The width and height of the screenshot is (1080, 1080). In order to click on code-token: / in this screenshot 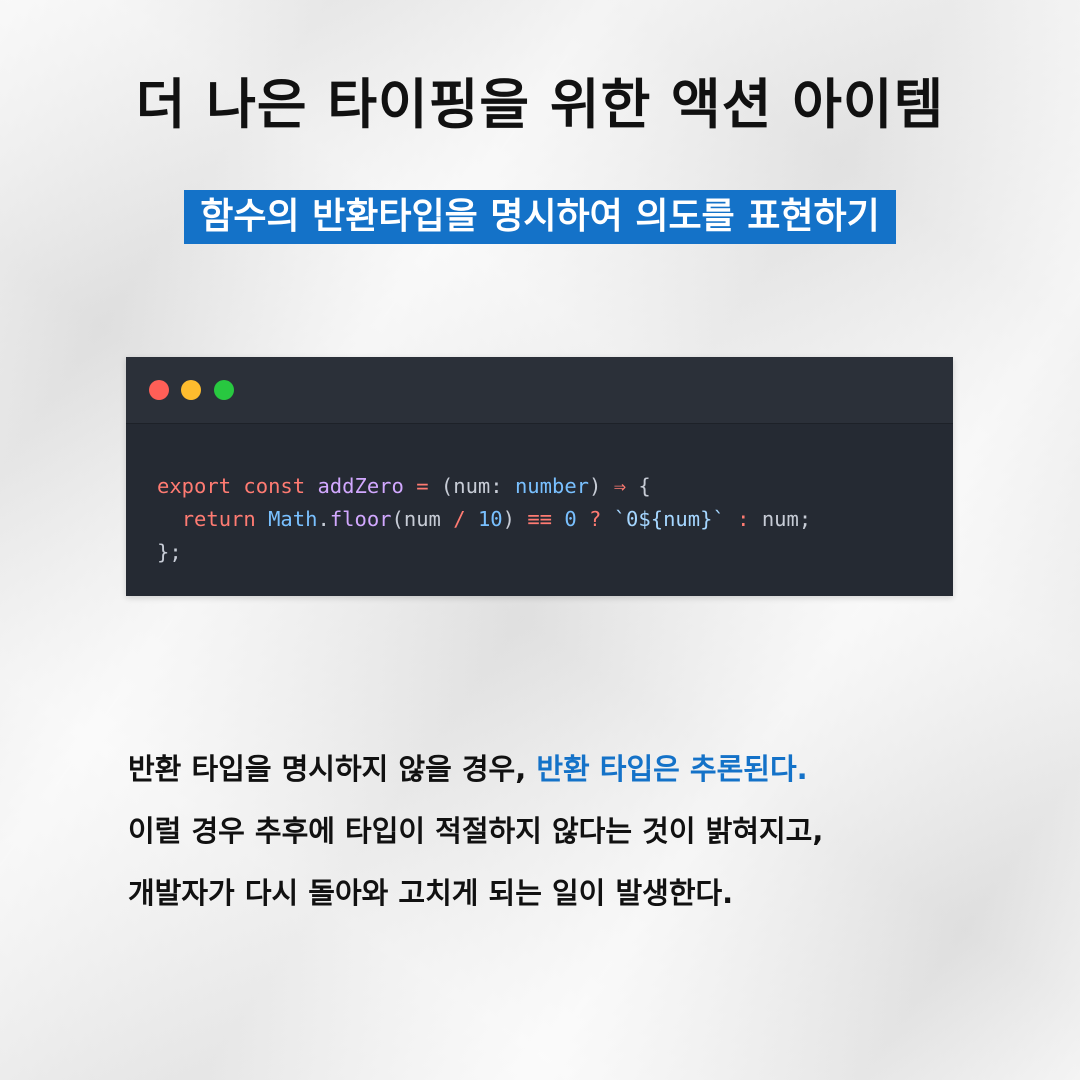, I will do `click(459, 519)`.